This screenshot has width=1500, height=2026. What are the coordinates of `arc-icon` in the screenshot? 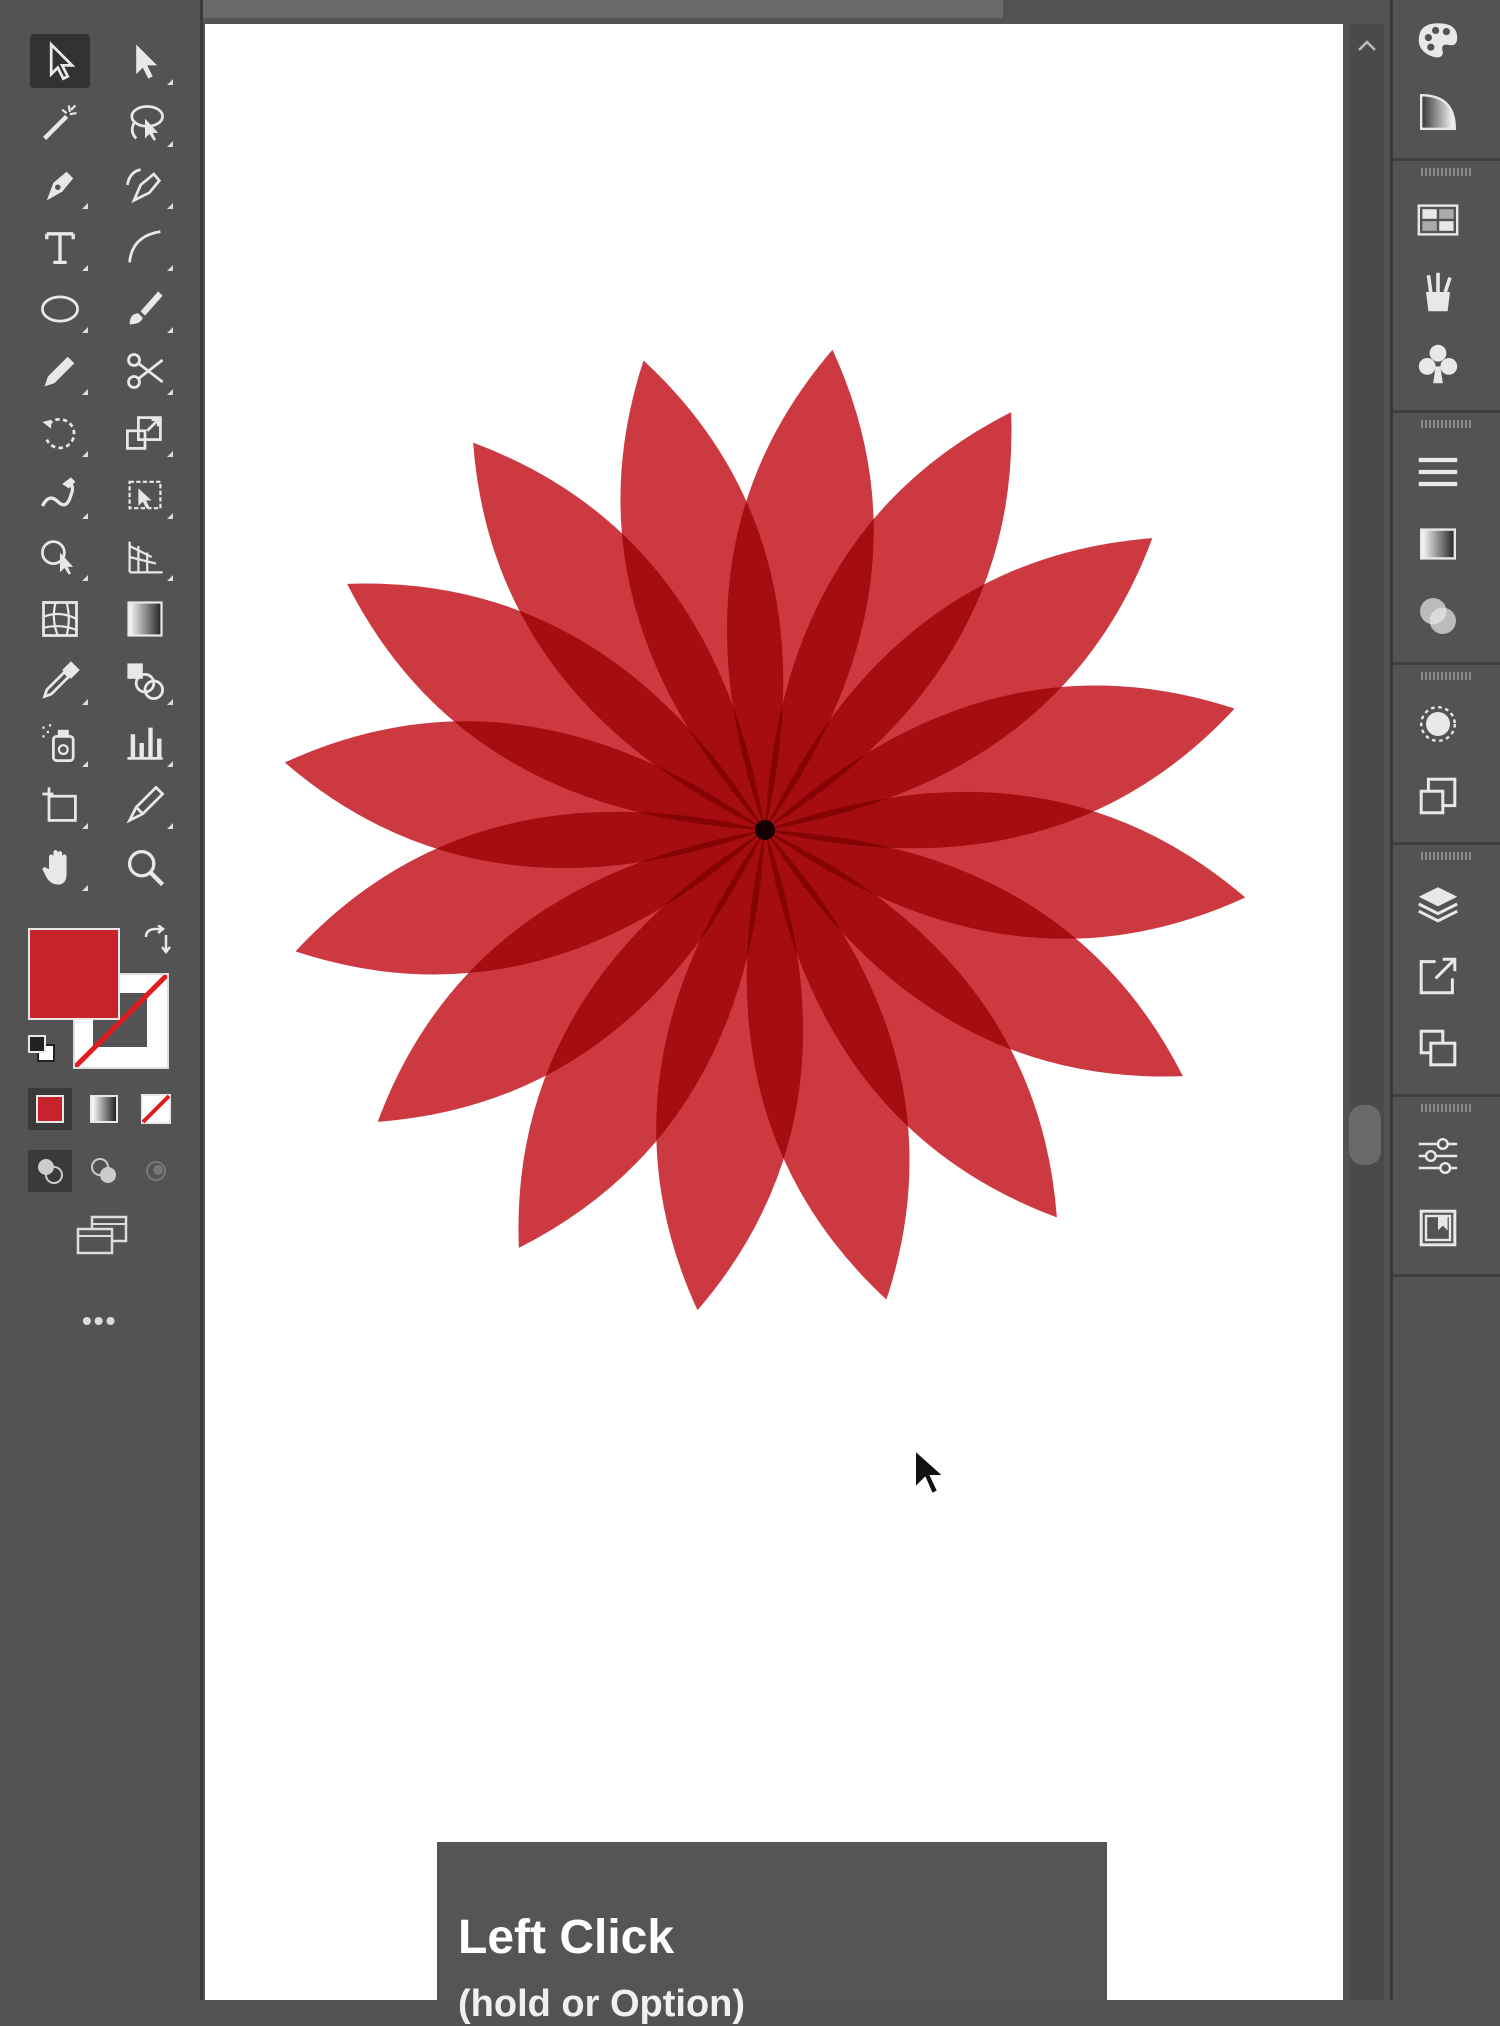 It's located at (144, 246).